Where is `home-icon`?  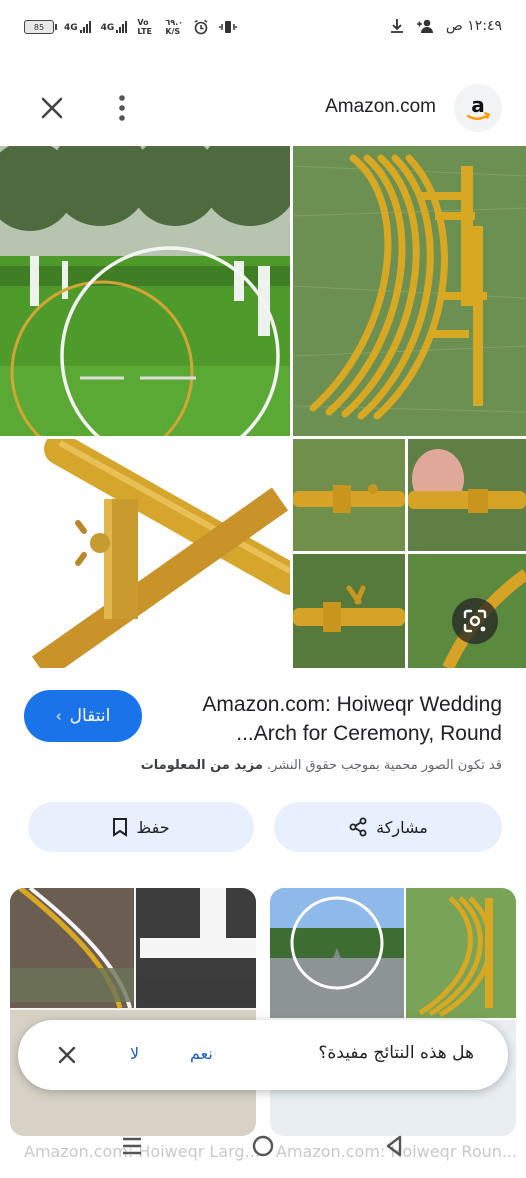 home-icon is located at coordinates (263, 1146).